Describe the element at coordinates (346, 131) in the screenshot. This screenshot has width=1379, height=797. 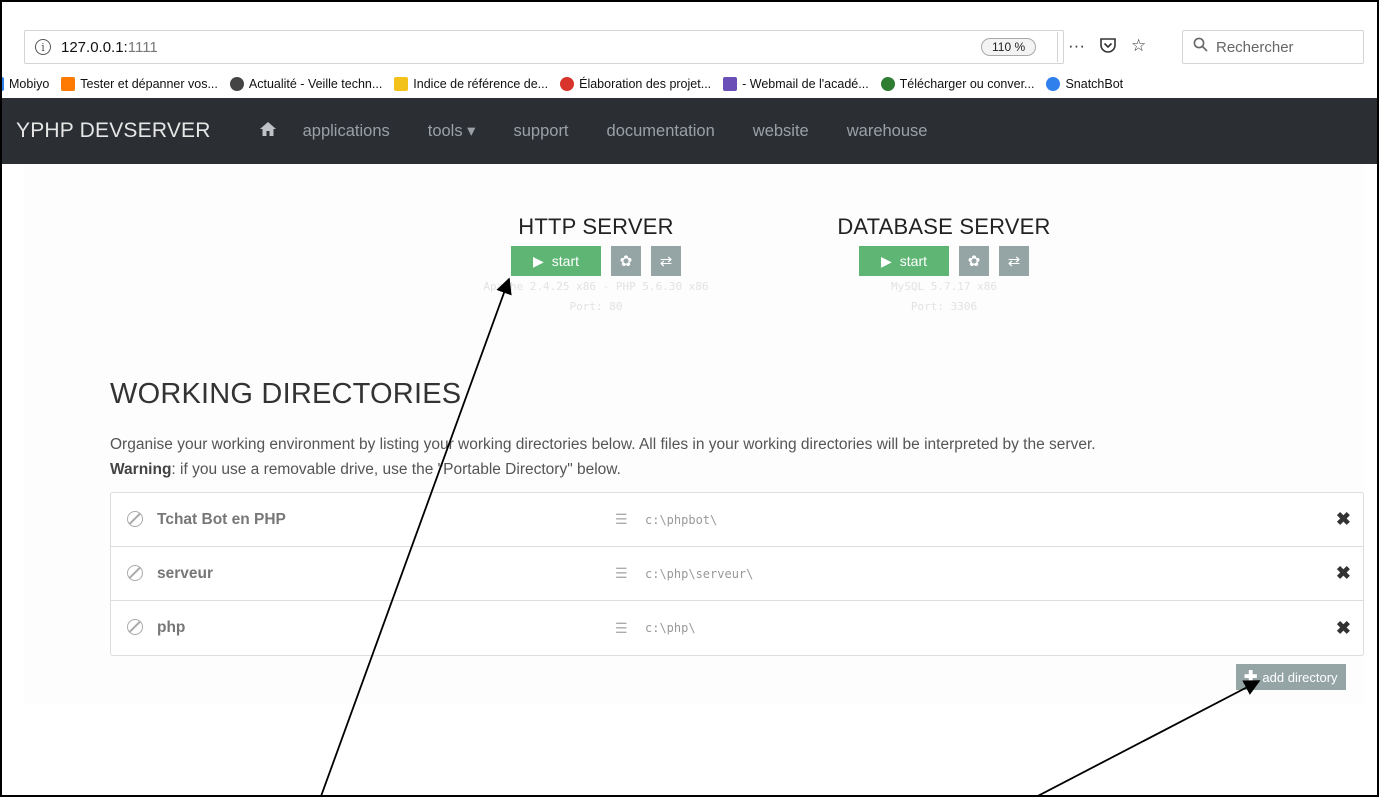
I see `nav-applications: applications` at that location.